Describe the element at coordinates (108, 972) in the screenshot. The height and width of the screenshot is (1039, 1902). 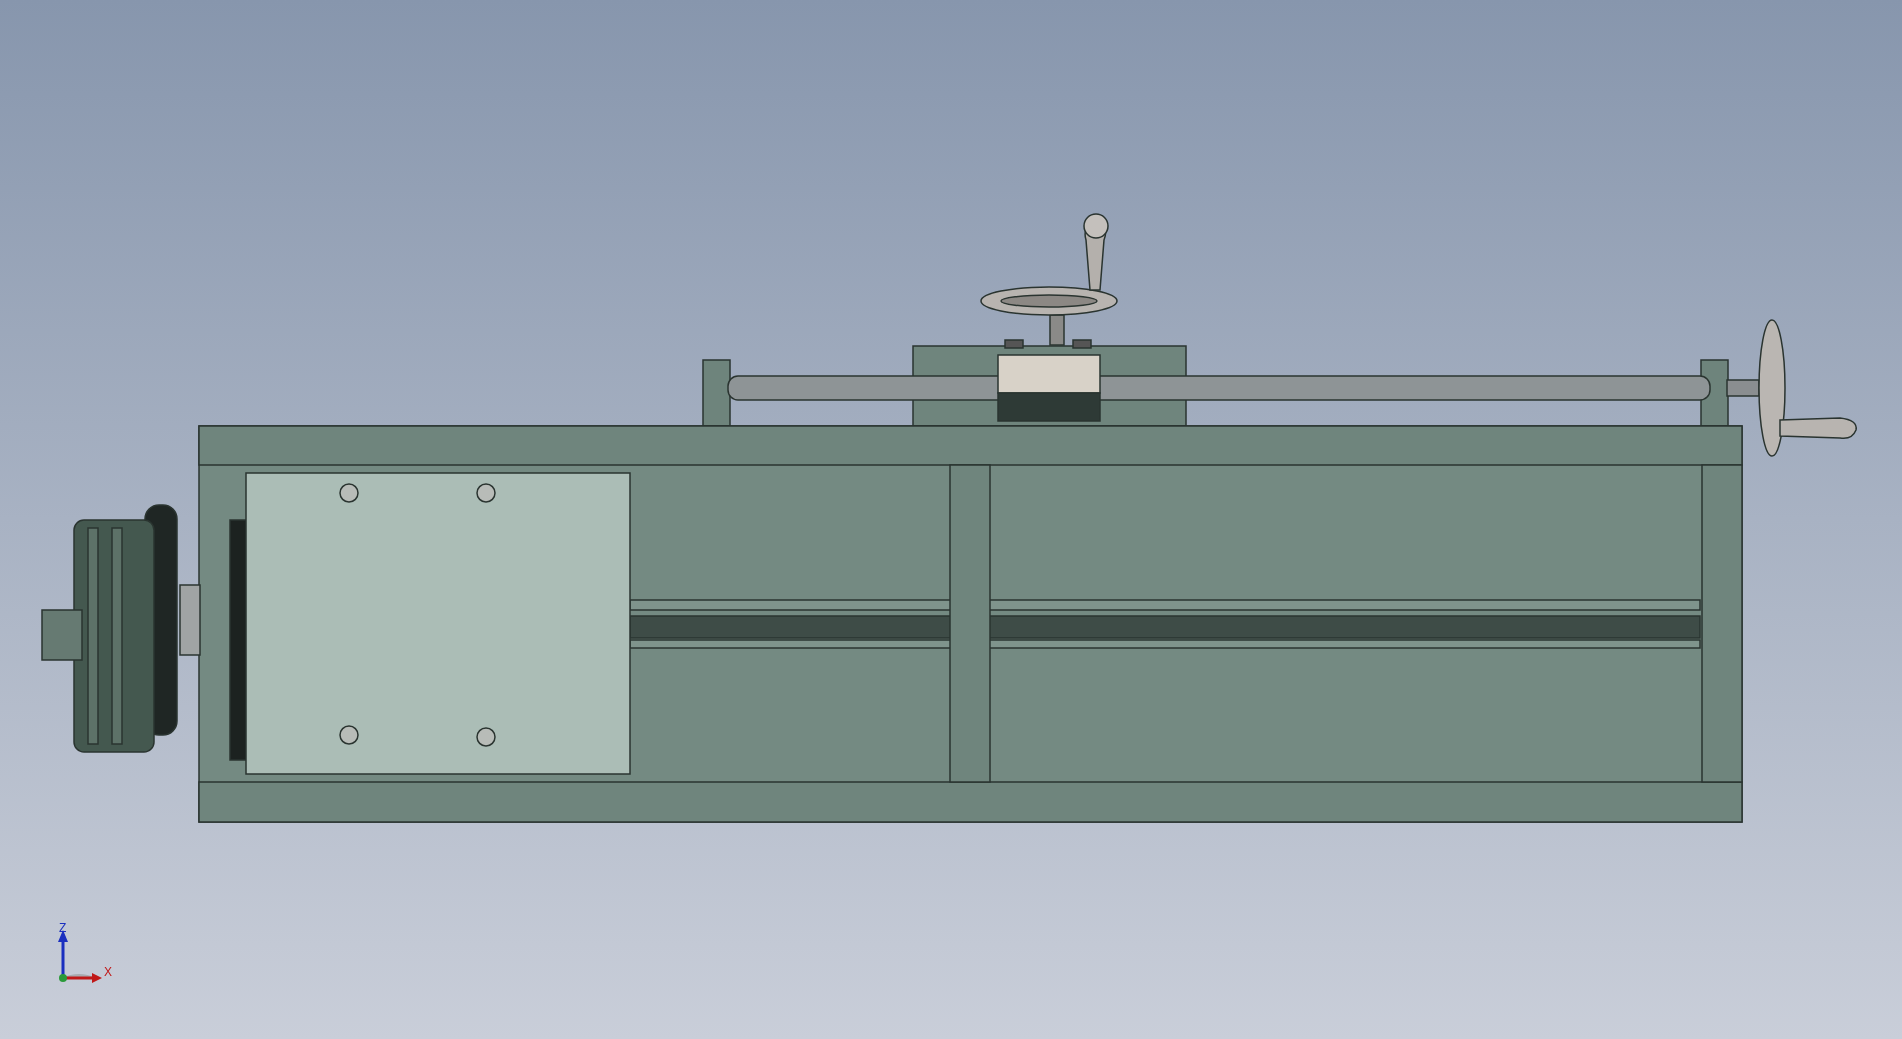
I see `x-axis-label: X` at that location.